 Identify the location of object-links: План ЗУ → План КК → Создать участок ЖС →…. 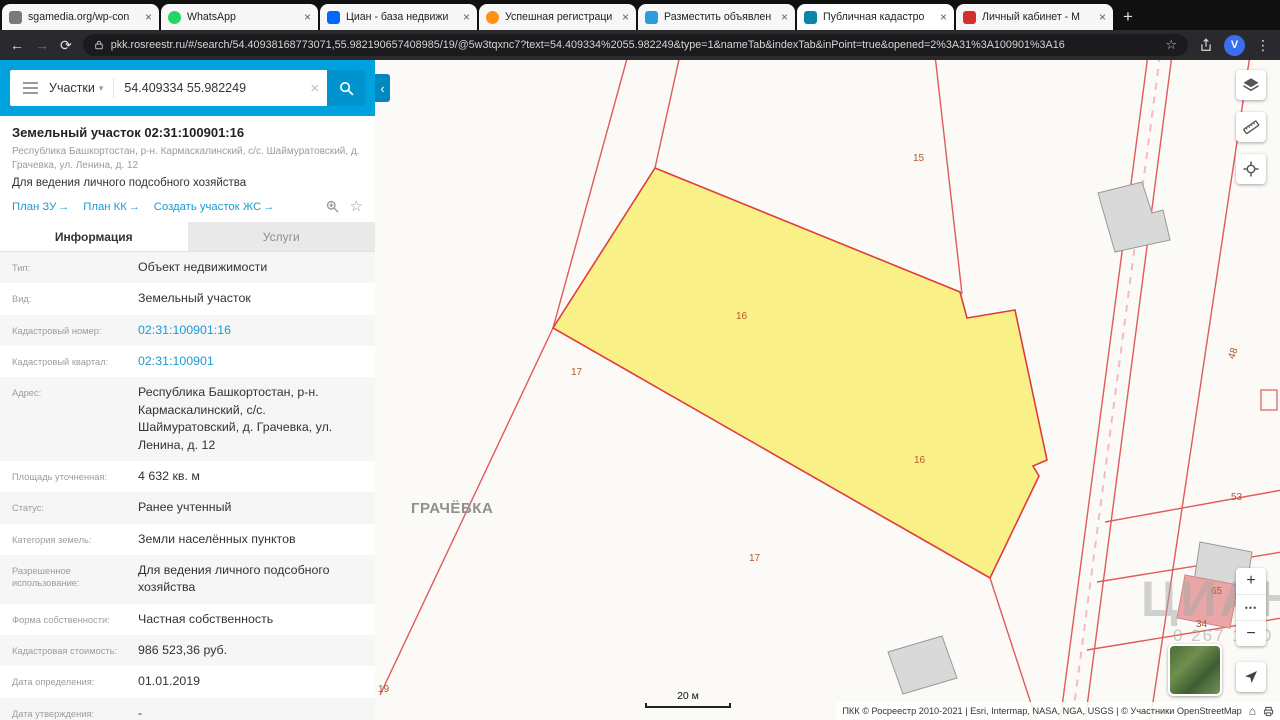
(187, 209).